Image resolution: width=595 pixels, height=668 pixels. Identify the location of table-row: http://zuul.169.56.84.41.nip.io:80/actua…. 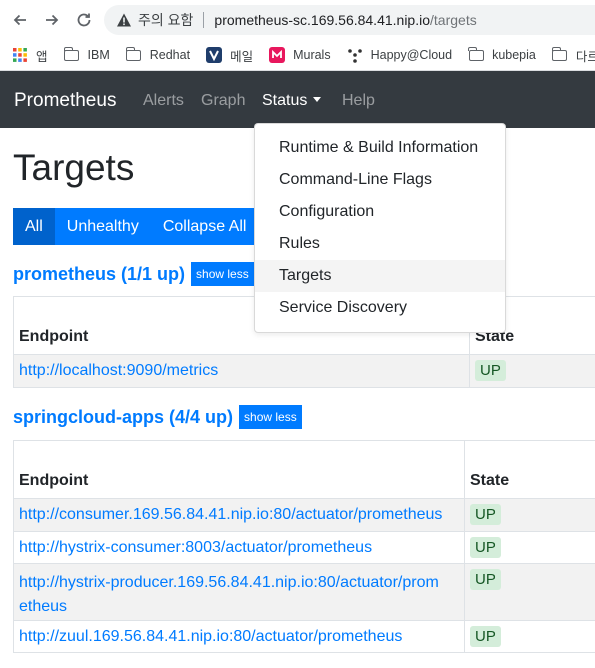
(304, 636).